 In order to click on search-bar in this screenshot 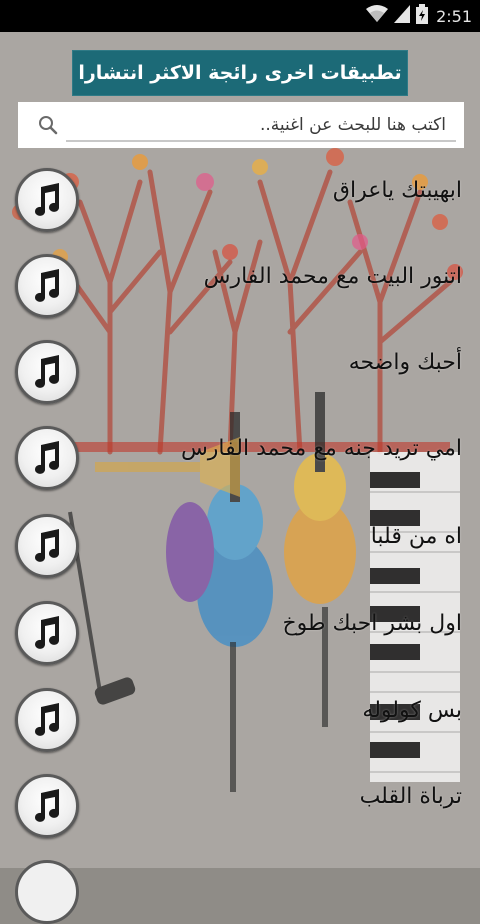, I will do `click(241, 125)`.